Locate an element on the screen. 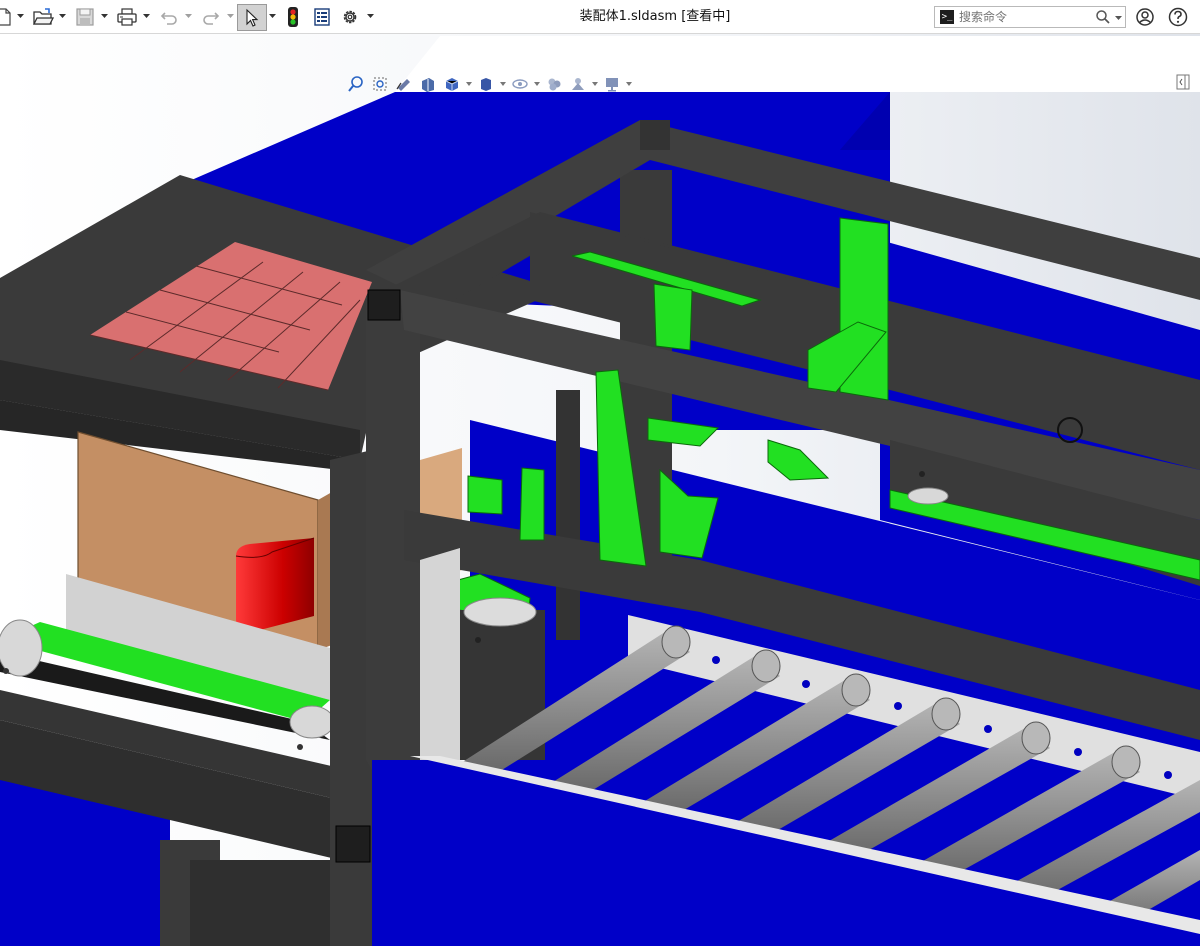 The image size is (1200, 946). hide-show-items-icon is located at coordinates (520, 84).